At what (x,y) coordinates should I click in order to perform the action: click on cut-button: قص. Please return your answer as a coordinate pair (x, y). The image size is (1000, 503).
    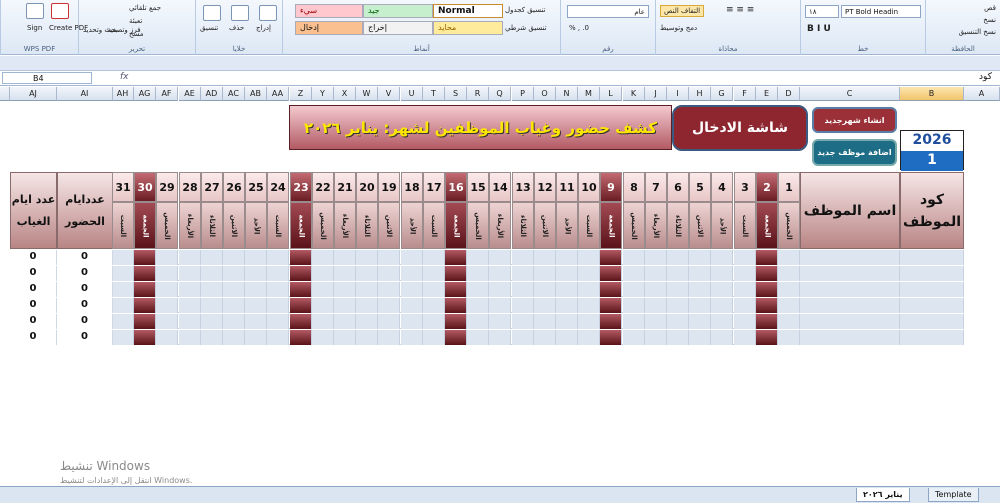
    Looking at the image, I should click on (990, 8).